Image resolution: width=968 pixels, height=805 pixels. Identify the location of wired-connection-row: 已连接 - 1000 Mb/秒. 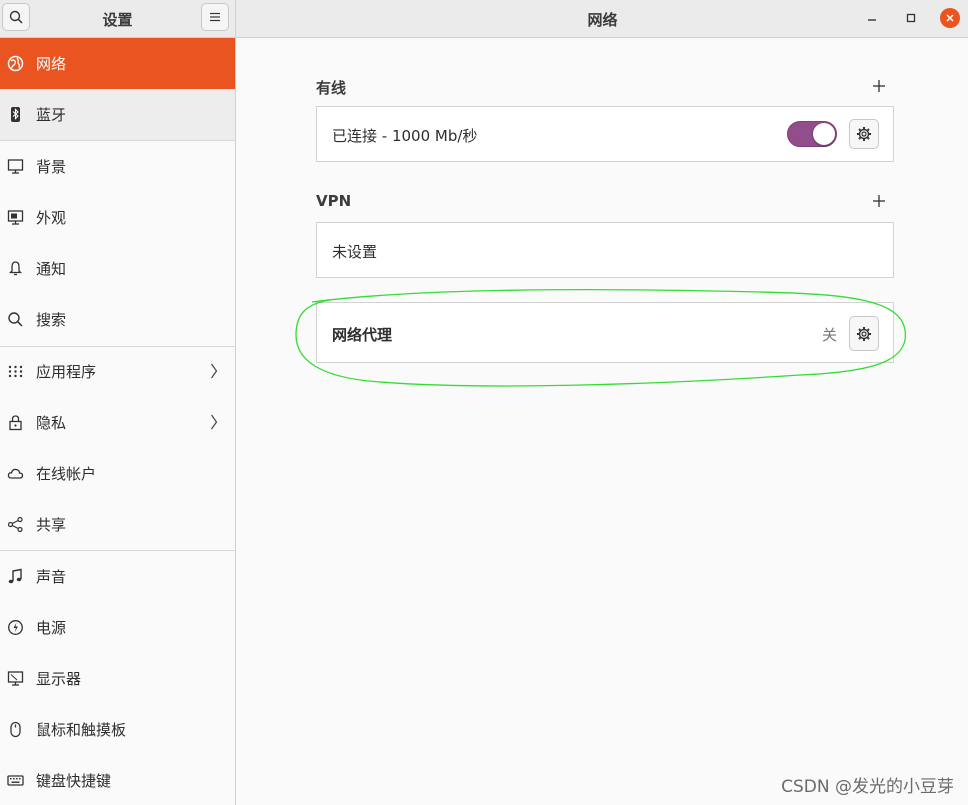
(605, 134).